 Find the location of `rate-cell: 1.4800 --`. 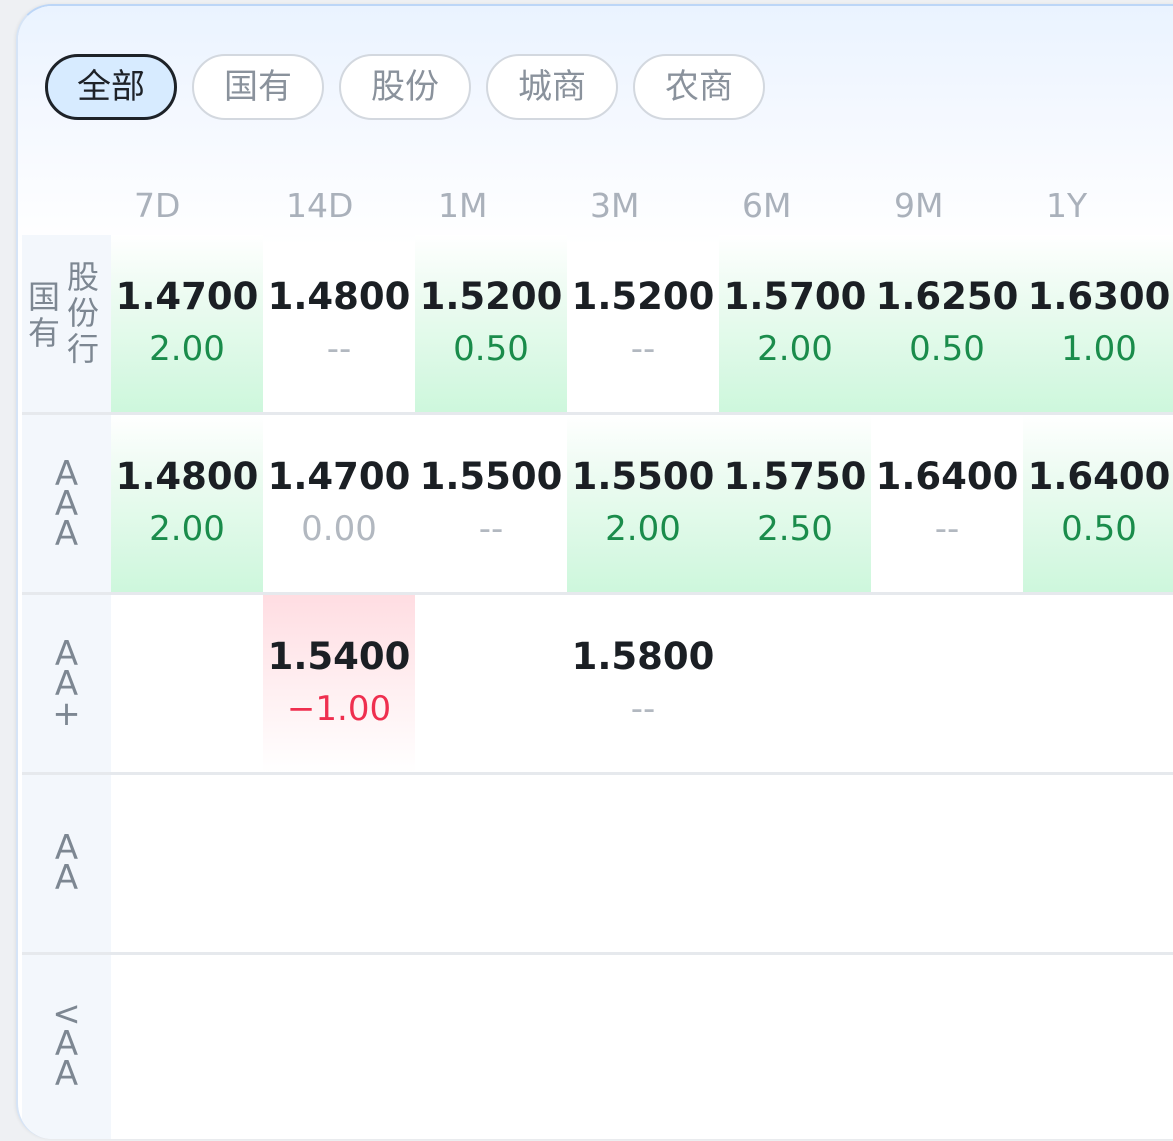

rate-cell: 1.4800 -- is located at coordinates (339, 324).